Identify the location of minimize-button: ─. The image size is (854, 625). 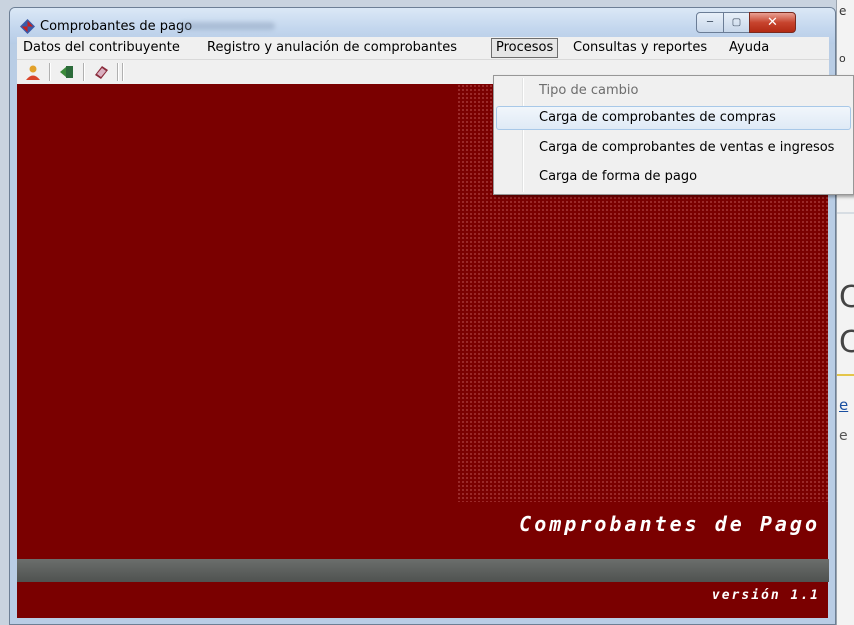
(710, 22).